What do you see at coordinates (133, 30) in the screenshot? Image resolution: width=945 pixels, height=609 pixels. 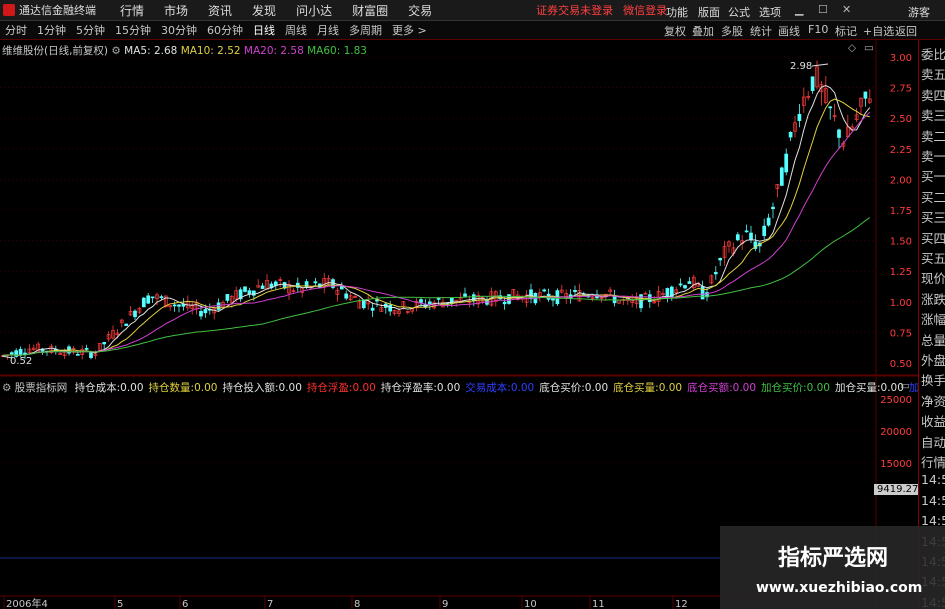 I see `period-15min: 15分钟` at bounding box center [133, 30].